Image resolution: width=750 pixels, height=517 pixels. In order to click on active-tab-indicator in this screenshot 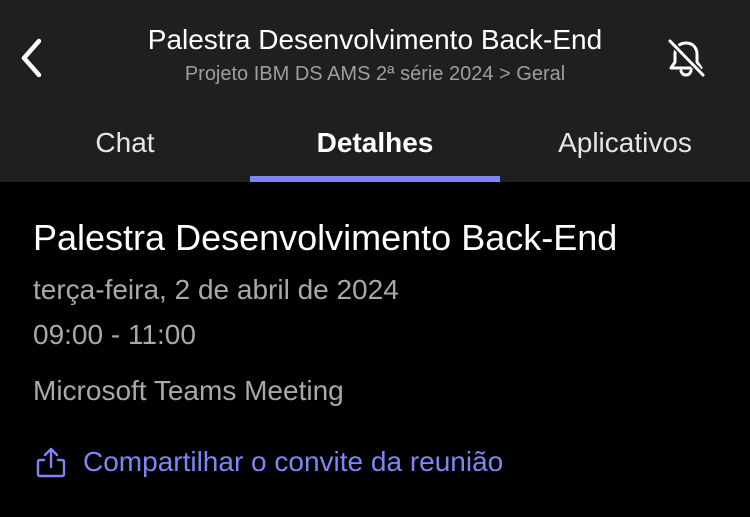, I will do `click(375, 179)`.